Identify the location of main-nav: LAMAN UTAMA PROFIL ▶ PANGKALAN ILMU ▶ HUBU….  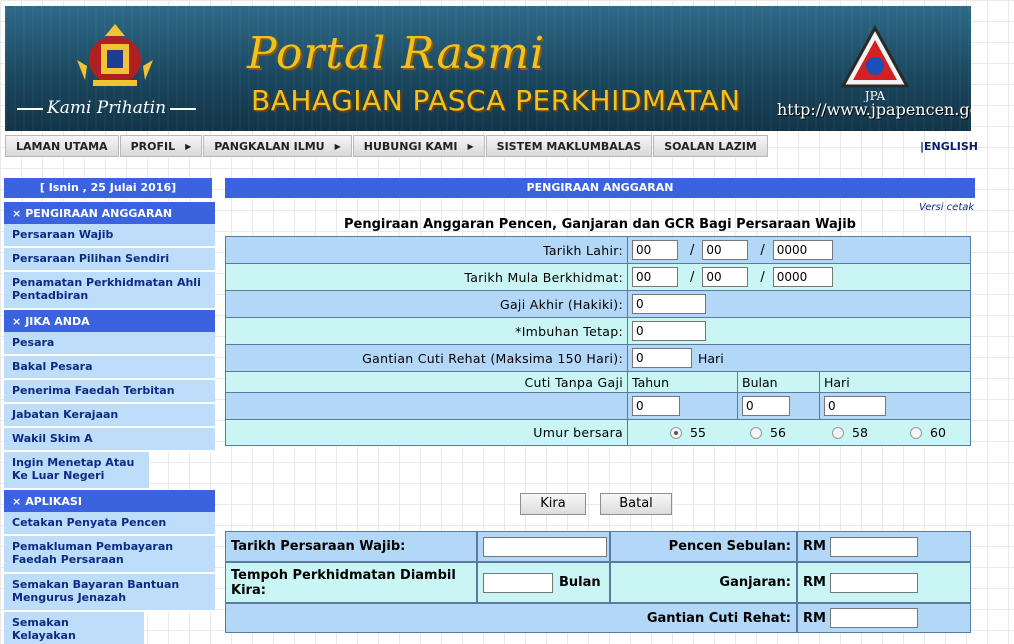
(387, 146).